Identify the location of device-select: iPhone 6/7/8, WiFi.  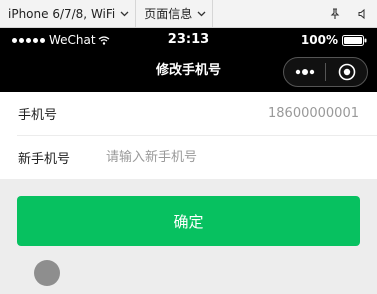
(68, 14).